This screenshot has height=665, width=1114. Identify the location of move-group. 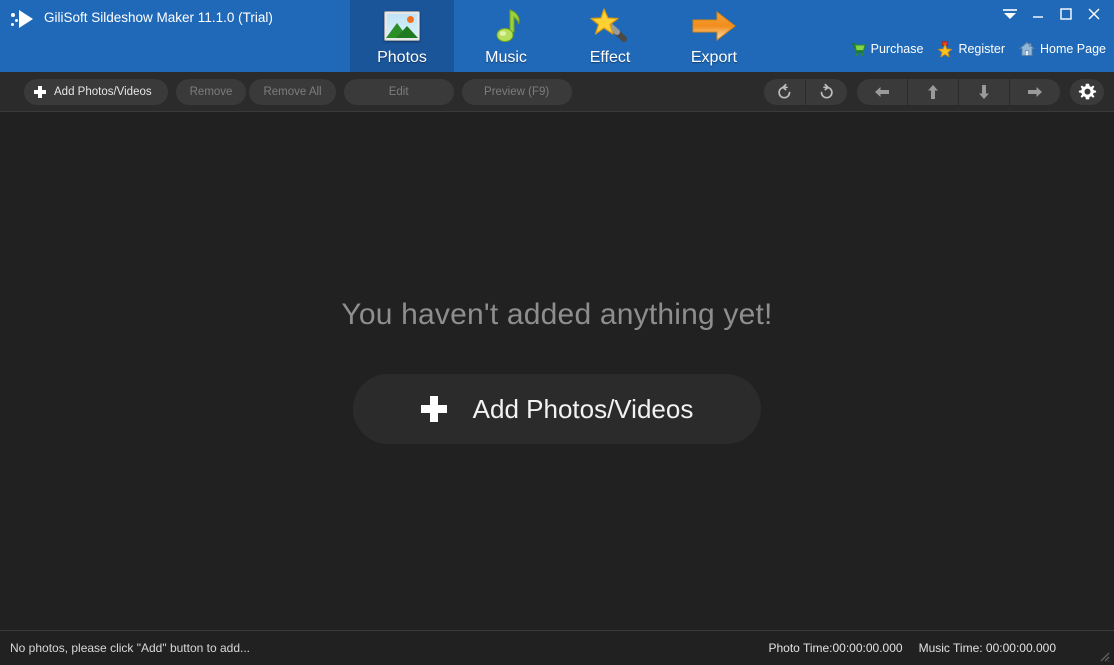
(958, 91).